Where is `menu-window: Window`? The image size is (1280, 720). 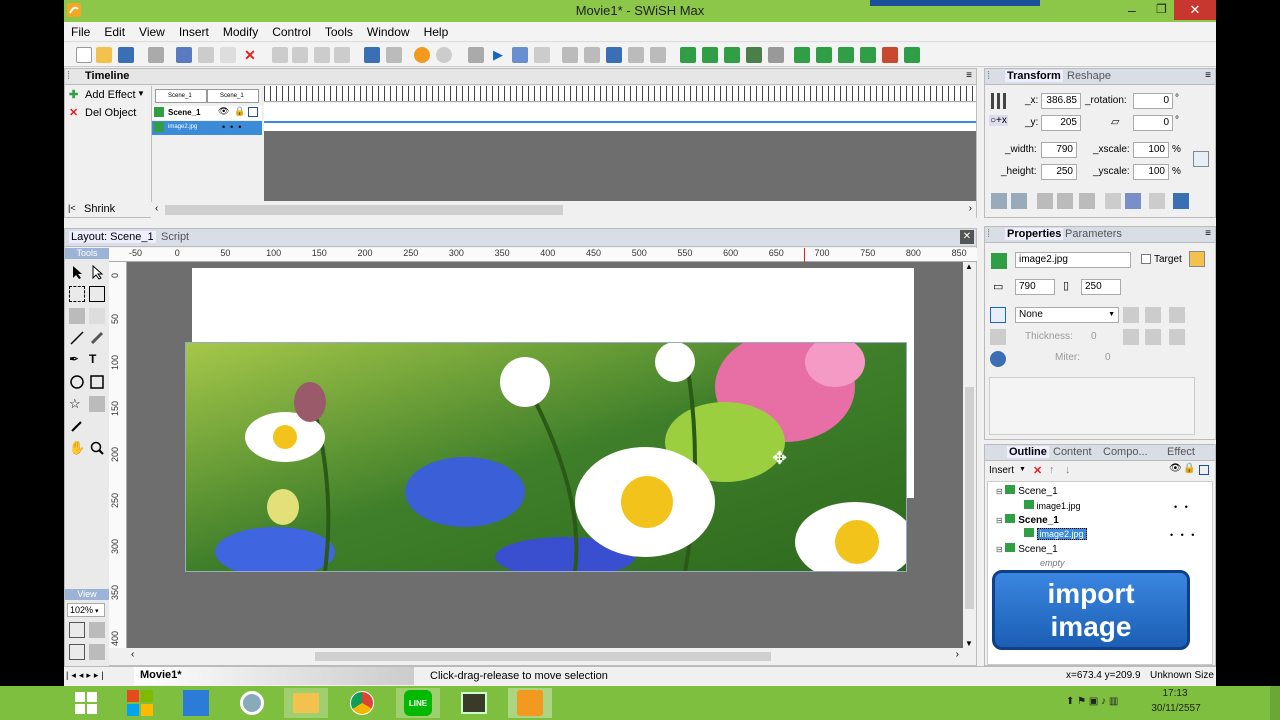 menu-window: Window is located at coordinates (388, 32).